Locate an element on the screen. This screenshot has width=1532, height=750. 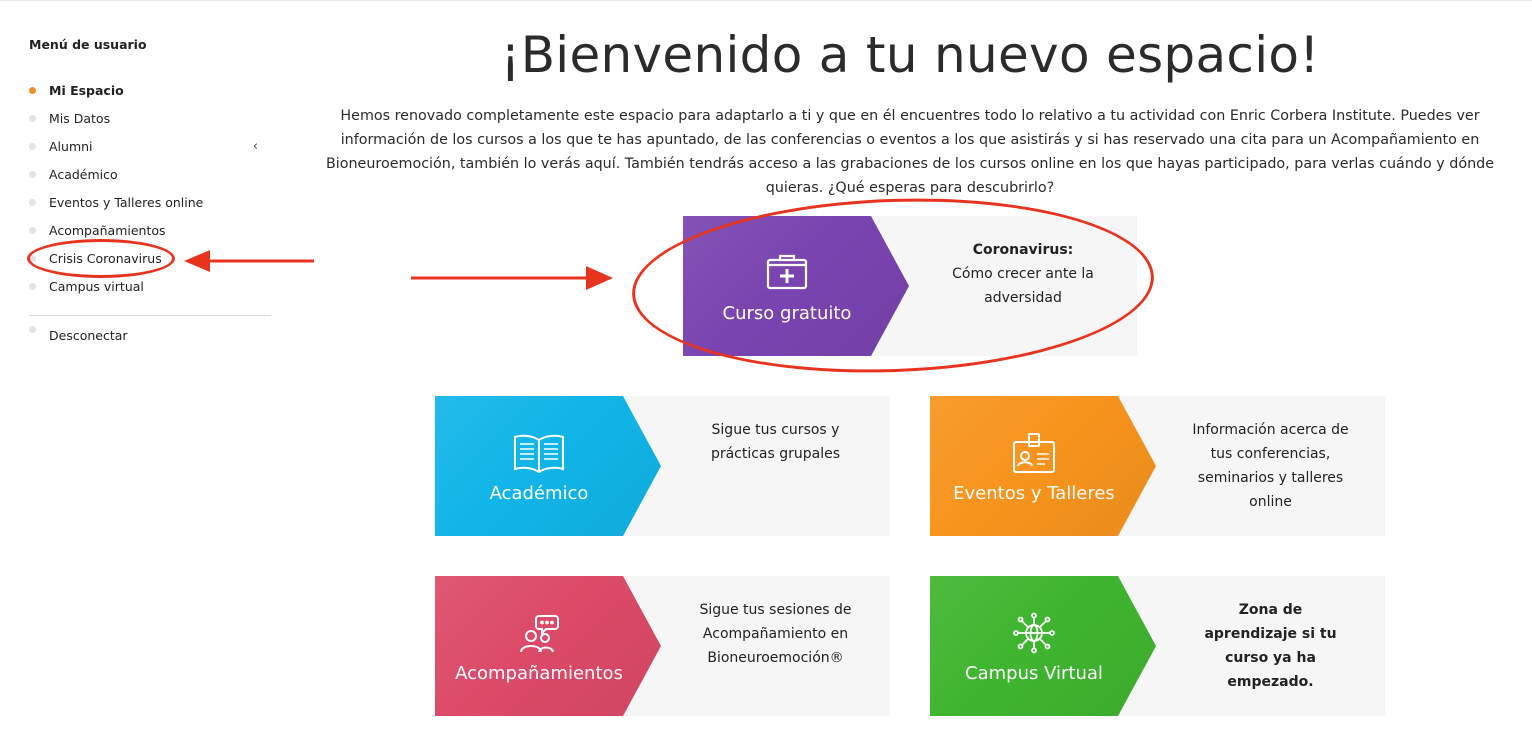
top-divider is located at coordinates (766, 0).